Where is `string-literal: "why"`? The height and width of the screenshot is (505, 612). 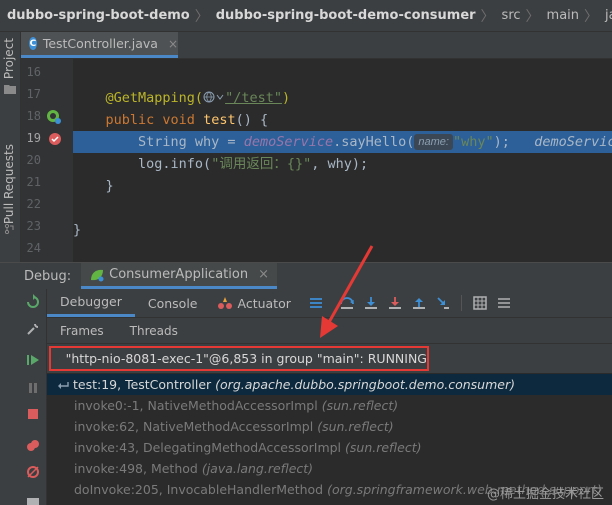
string-literal: "why" is located at coordinates (473, 142).